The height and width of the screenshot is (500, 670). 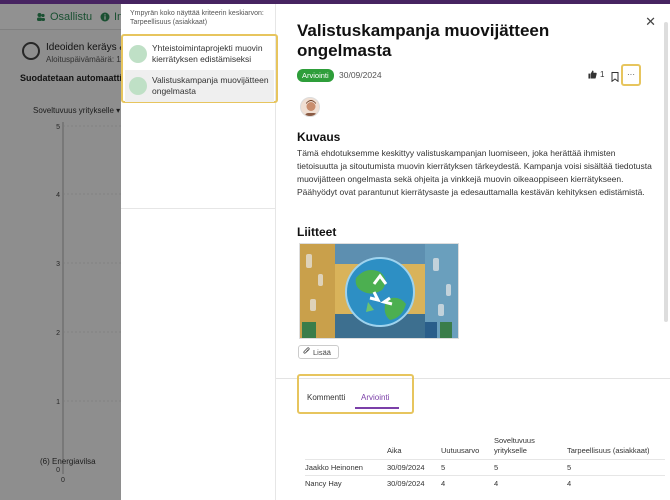 What do you see at coordinates (394, 450) in the screenshot?
I see `column-header: Aika` at bounding box center [394, 450].